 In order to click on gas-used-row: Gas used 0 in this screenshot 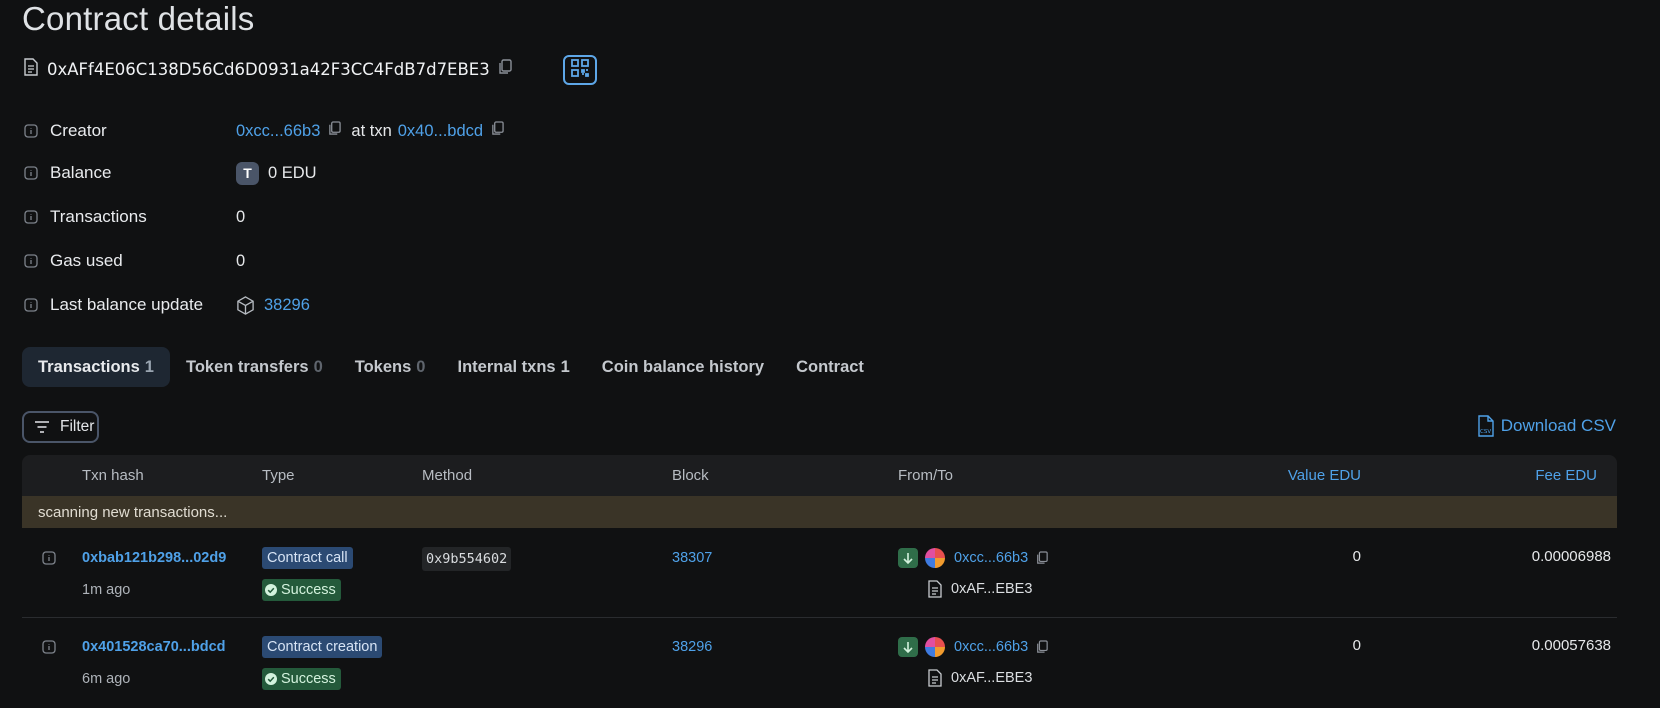, I will do `click(134, 261)`.